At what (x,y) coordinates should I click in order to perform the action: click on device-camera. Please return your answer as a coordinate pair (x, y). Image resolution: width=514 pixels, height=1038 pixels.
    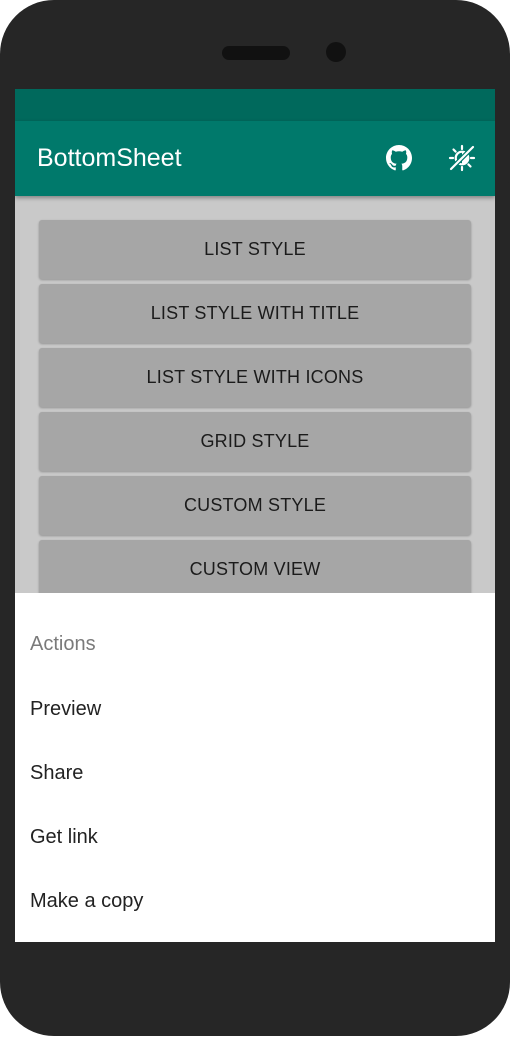
    Looking at the image, I should click on (336, 52).